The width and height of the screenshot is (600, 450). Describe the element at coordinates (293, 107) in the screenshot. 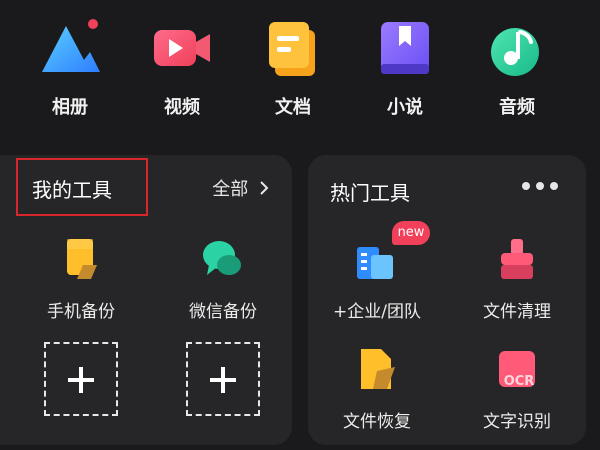

I see `category-label: 文档` at that location.